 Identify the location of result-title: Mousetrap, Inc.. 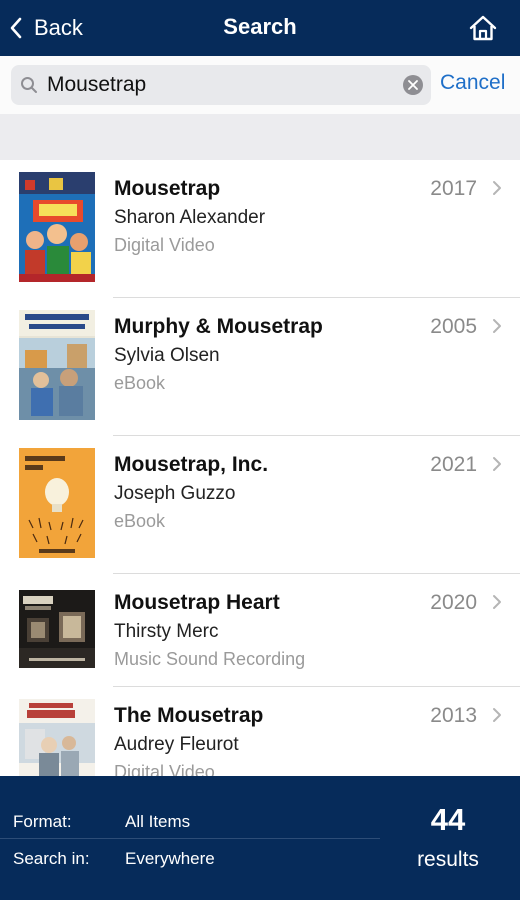
(191, 464).